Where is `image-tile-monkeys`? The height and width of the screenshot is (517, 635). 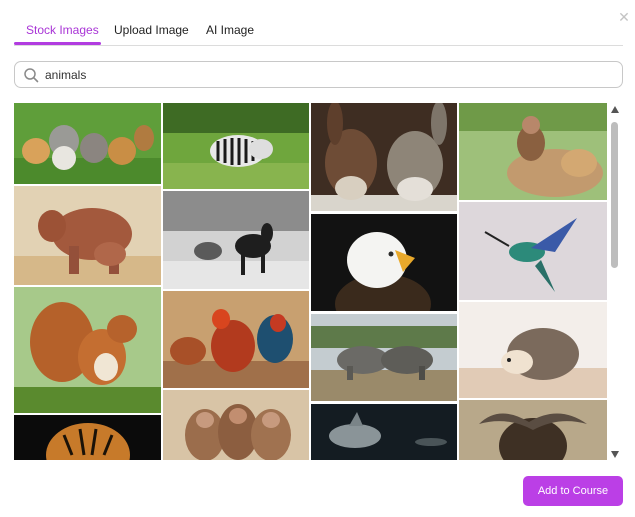 image-tile-monkeys is located at coordinates (236, 425).